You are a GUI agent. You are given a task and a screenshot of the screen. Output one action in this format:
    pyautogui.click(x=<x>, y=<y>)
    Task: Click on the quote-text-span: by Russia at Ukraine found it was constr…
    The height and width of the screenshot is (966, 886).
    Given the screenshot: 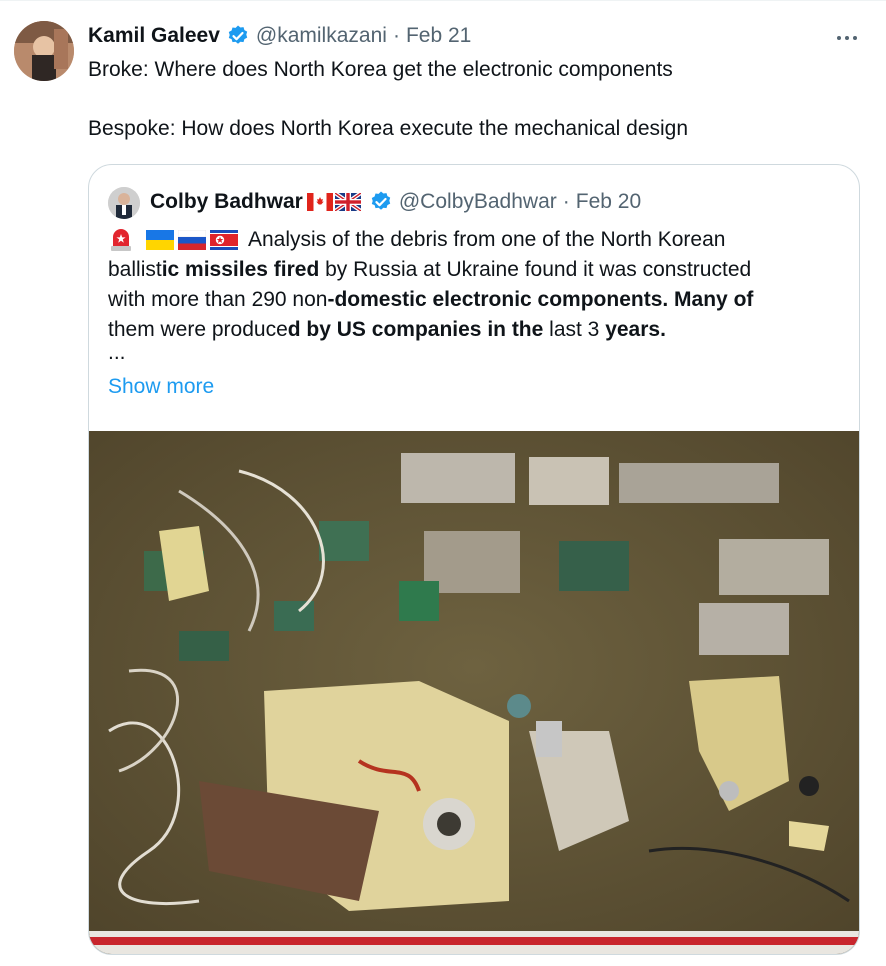 What is the action you would take?
    pyautogui.click(x=535, y=269)
    